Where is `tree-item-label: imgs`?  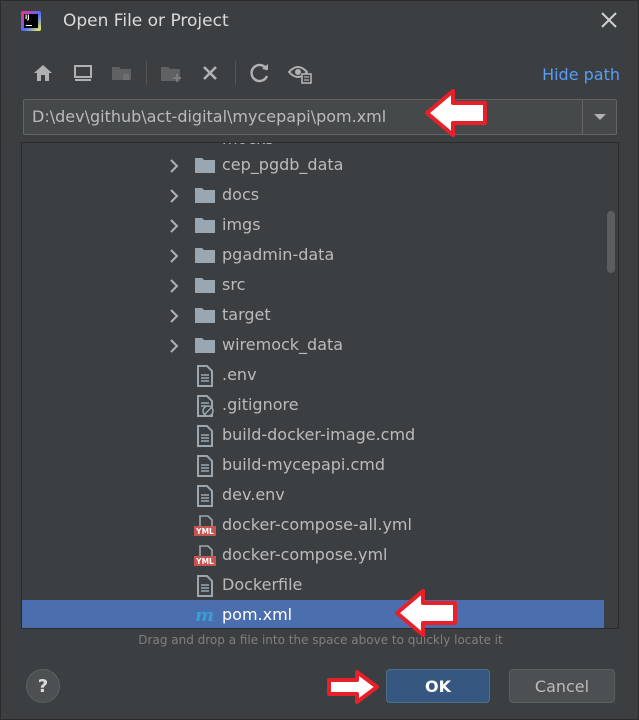 tree-item-label: imgs is located at coordinates (241, 224).